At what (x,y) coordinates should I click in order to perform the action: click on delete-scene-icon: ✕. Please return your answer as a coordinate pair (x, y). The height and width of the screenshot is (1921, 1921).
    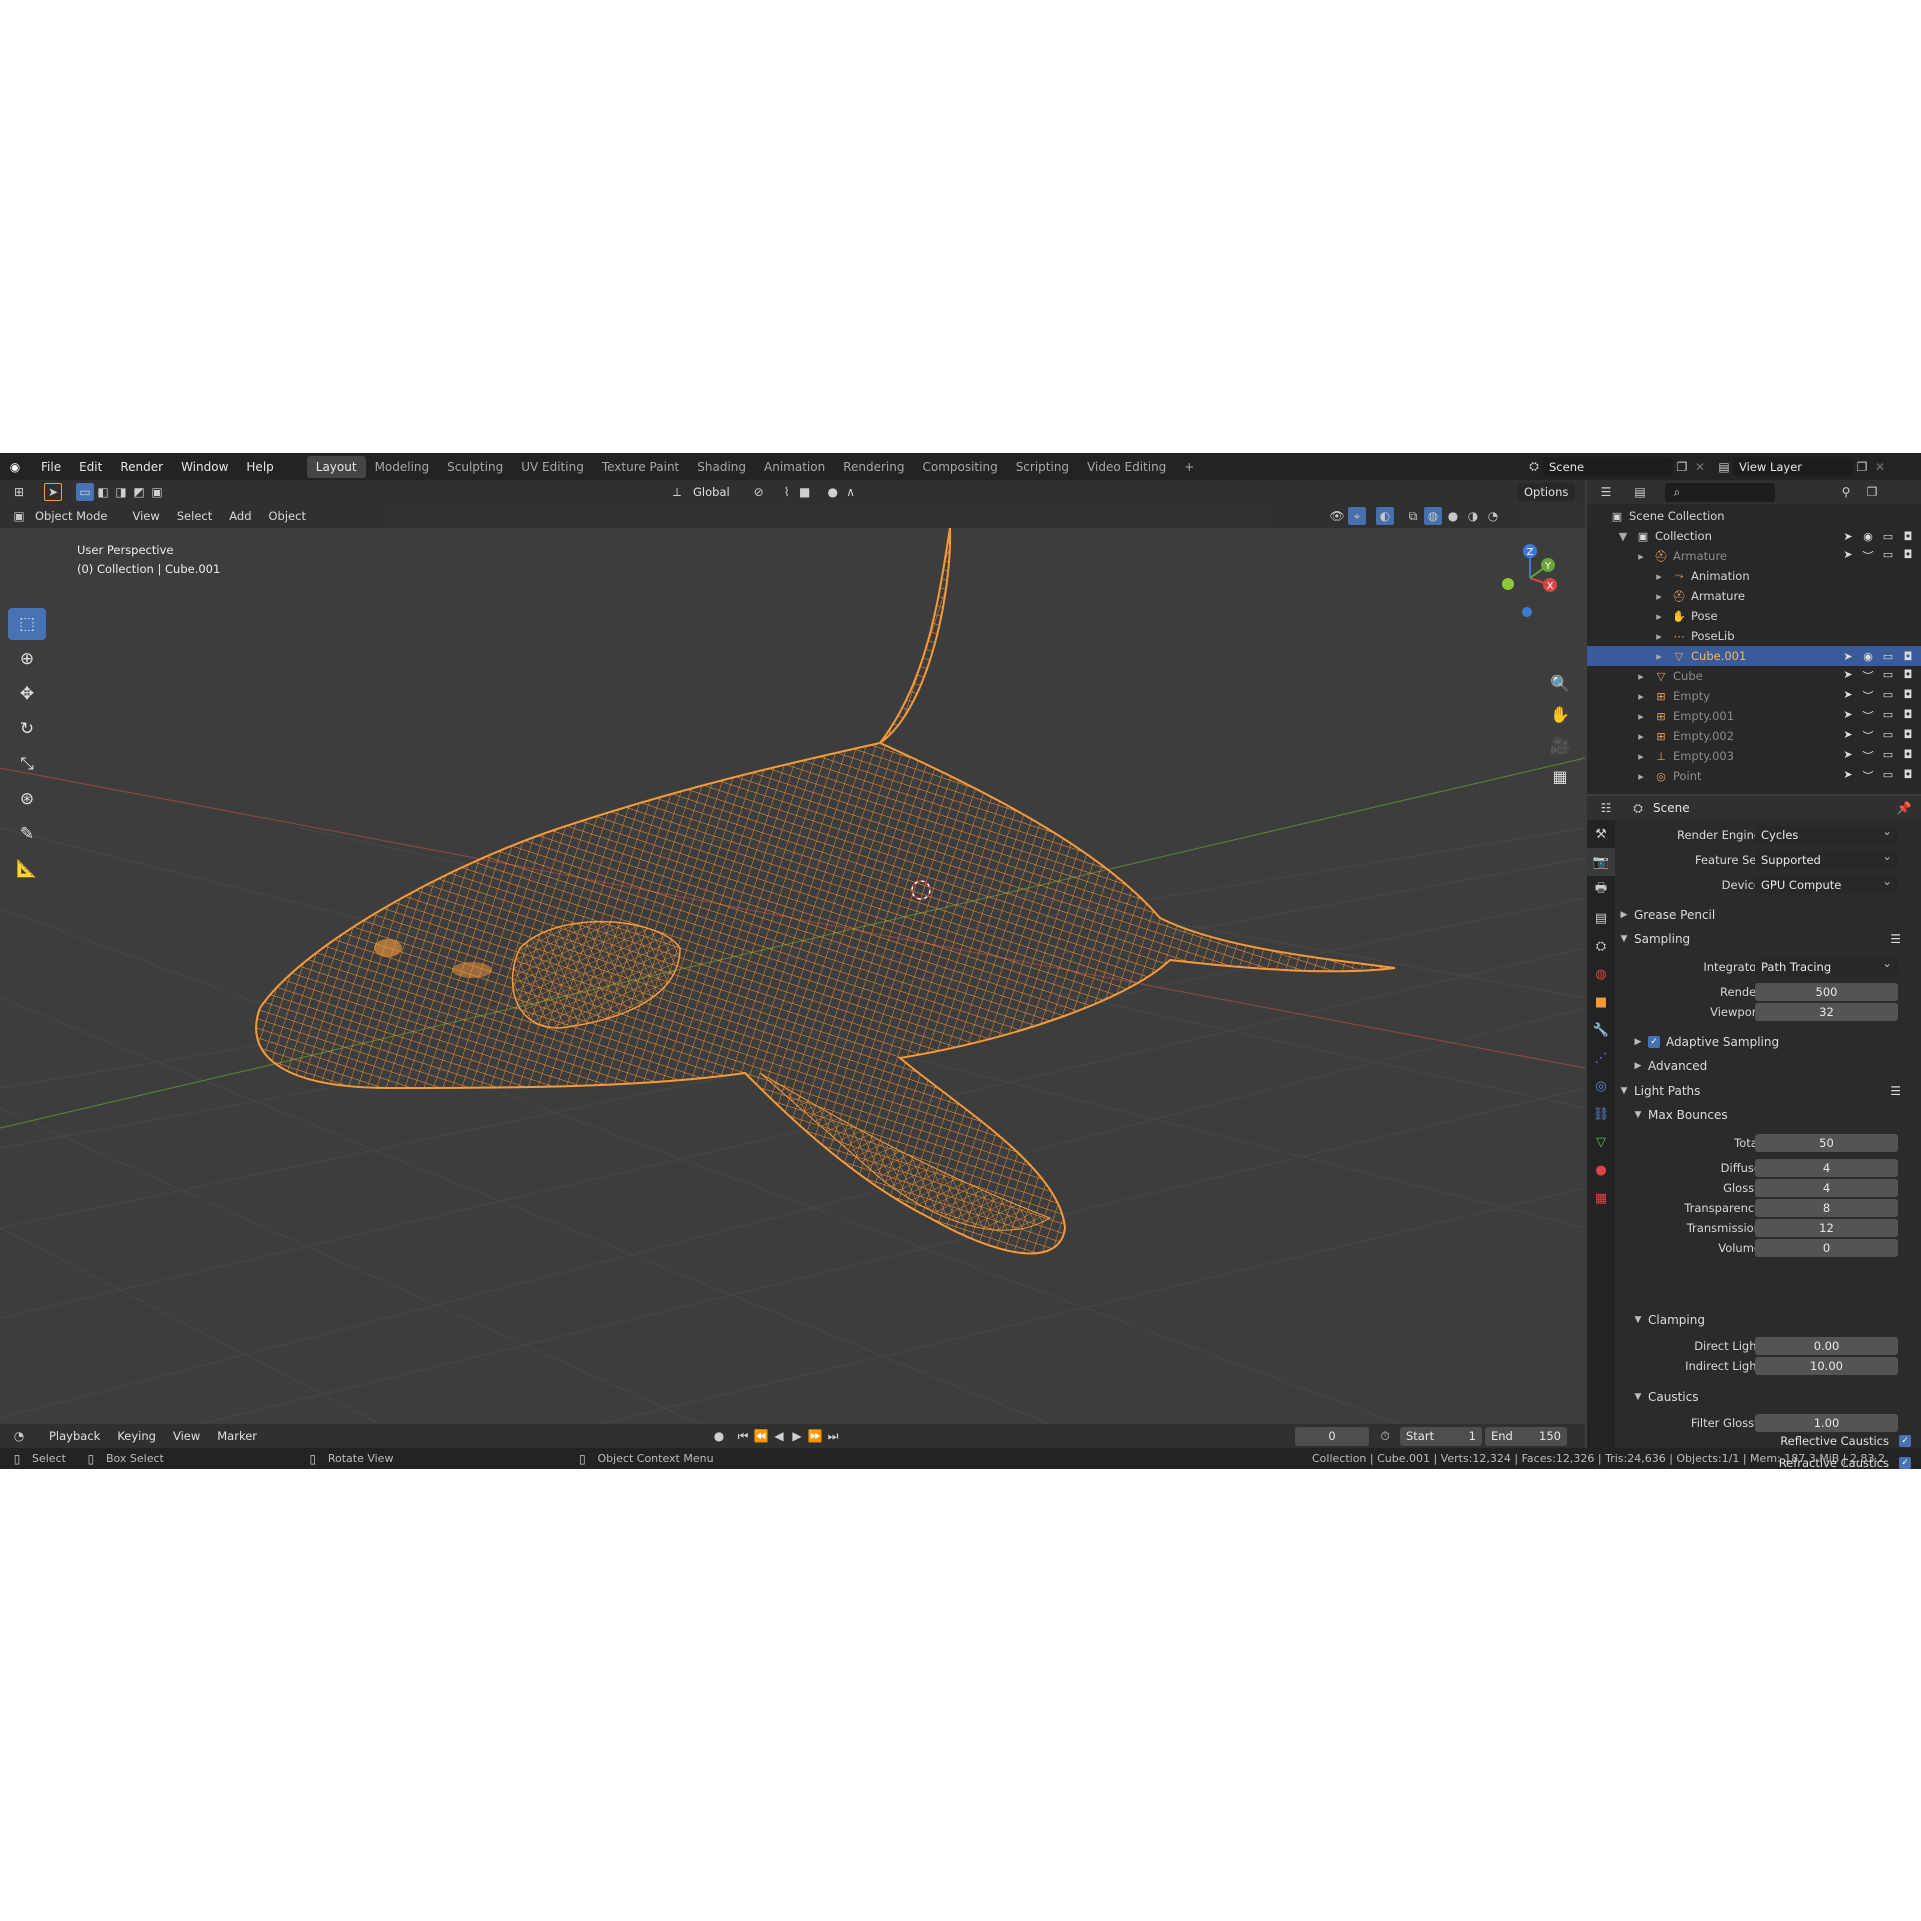
    Looking at the image, I should click on (1700, 467).